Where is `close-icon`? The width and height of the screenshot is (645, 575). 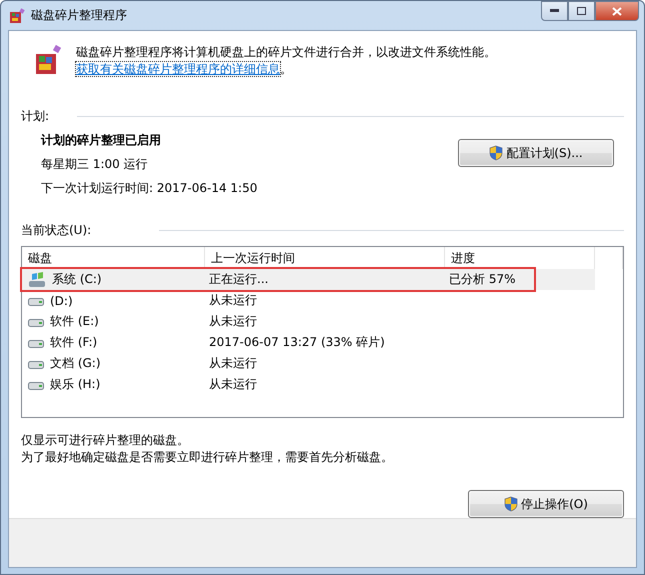 close-icon is located at coordinates (617, 11).